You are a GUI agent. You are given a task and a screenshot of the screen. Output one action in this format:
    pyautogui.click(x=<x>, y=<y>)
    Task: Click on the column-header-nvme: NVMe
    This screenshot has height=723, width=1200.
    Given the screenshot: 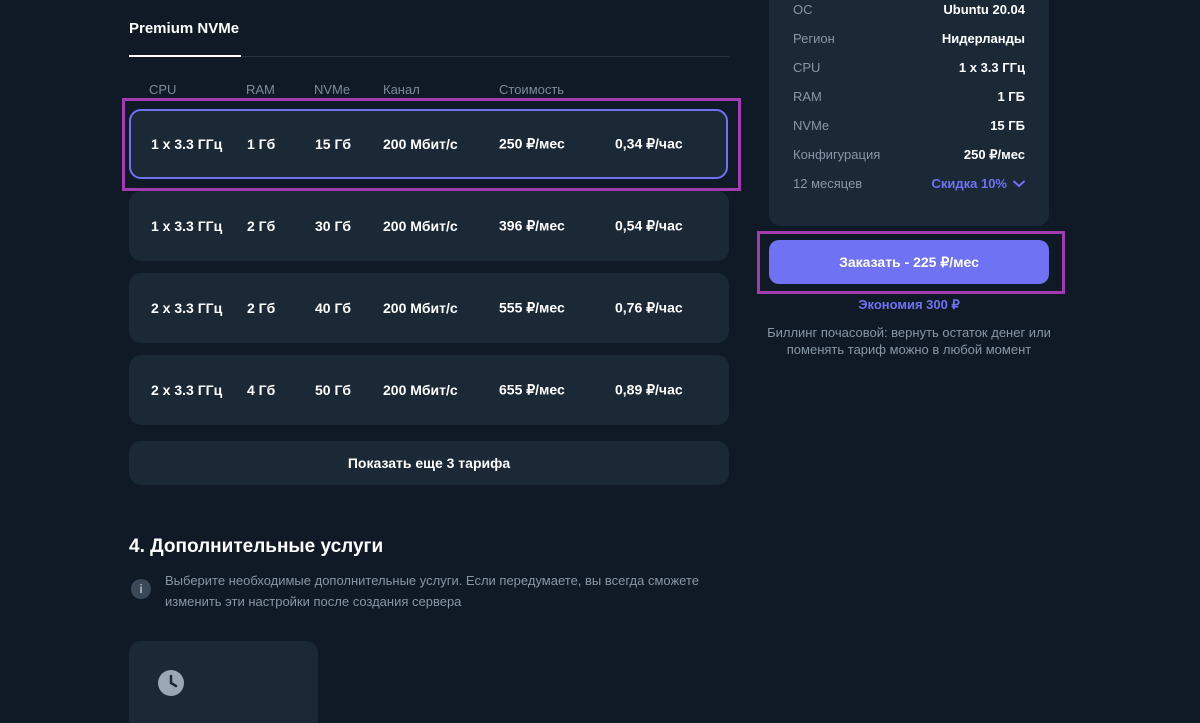 What is the action you would take?
    pyautogui.click(x=332, y=89)
    